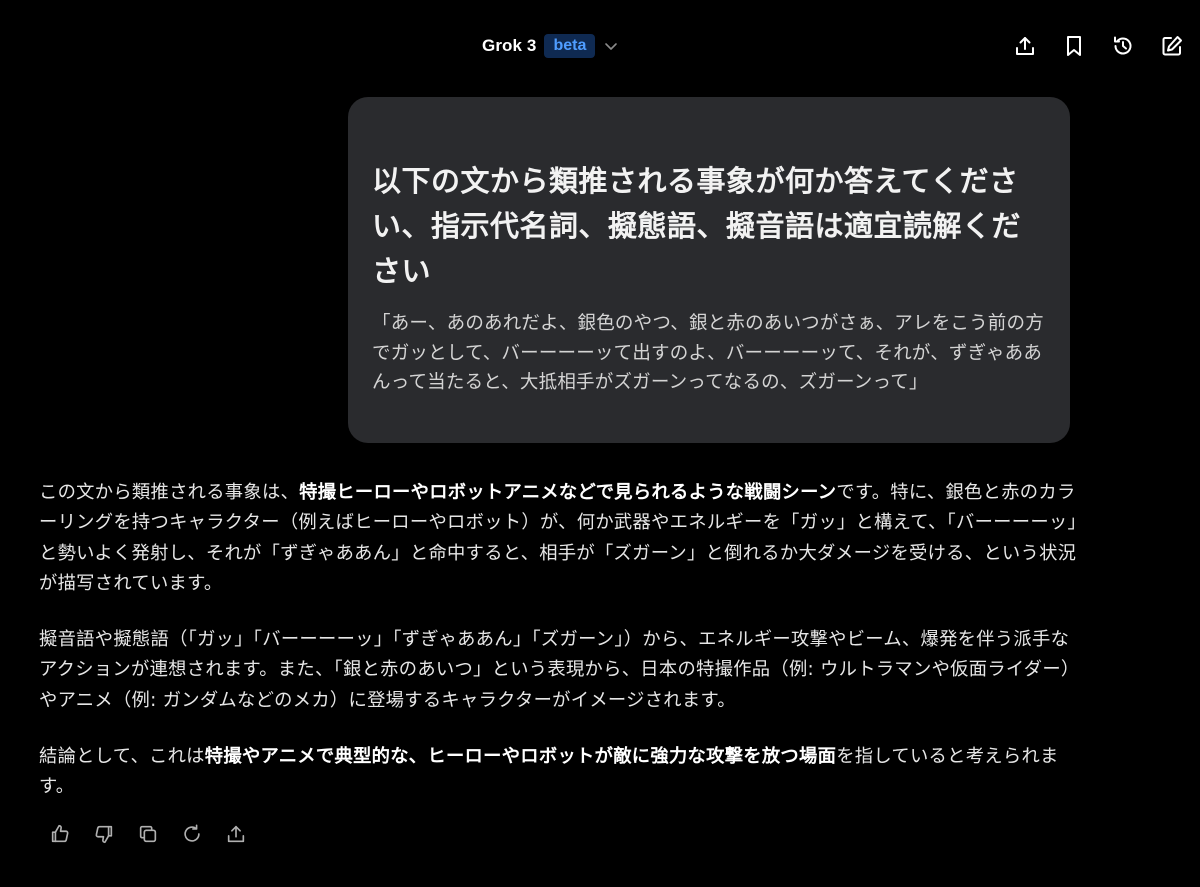 This screenshot has width=1200, height=887. I want to click on new-chat-button, so click(1172, 46).